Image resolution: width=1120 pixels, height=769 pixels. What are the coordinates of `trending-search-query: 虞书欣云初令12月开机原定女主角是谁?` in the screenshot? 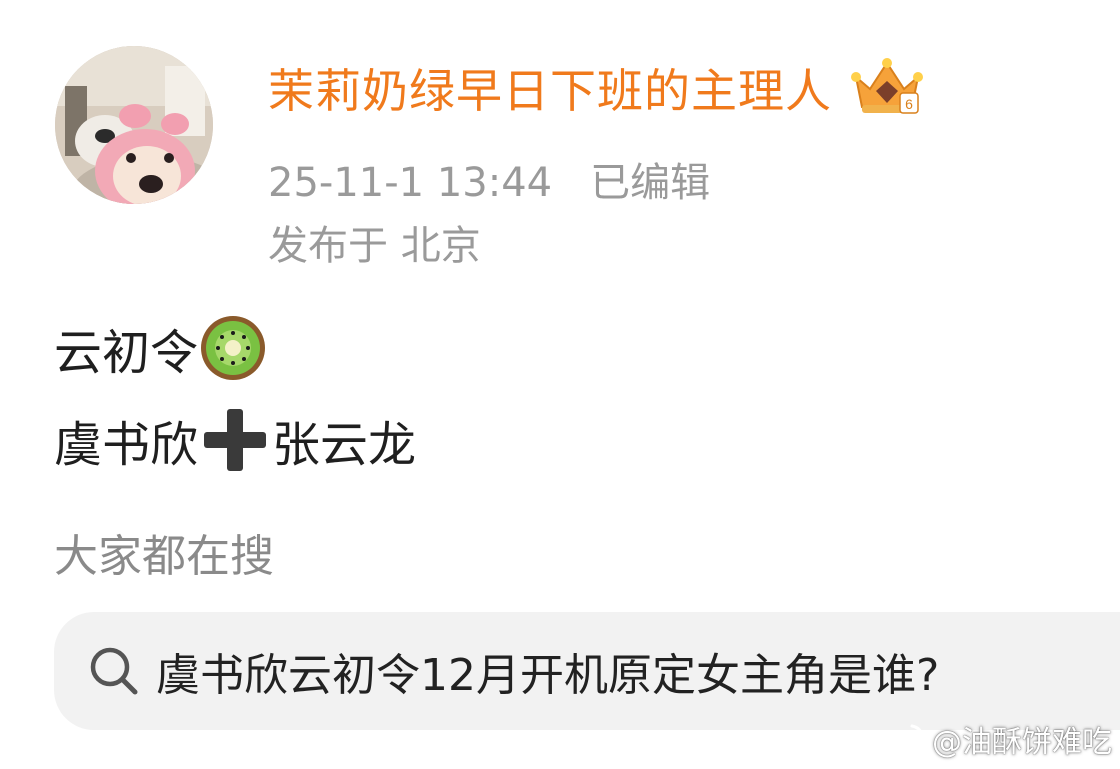 It's located at (547, 671).